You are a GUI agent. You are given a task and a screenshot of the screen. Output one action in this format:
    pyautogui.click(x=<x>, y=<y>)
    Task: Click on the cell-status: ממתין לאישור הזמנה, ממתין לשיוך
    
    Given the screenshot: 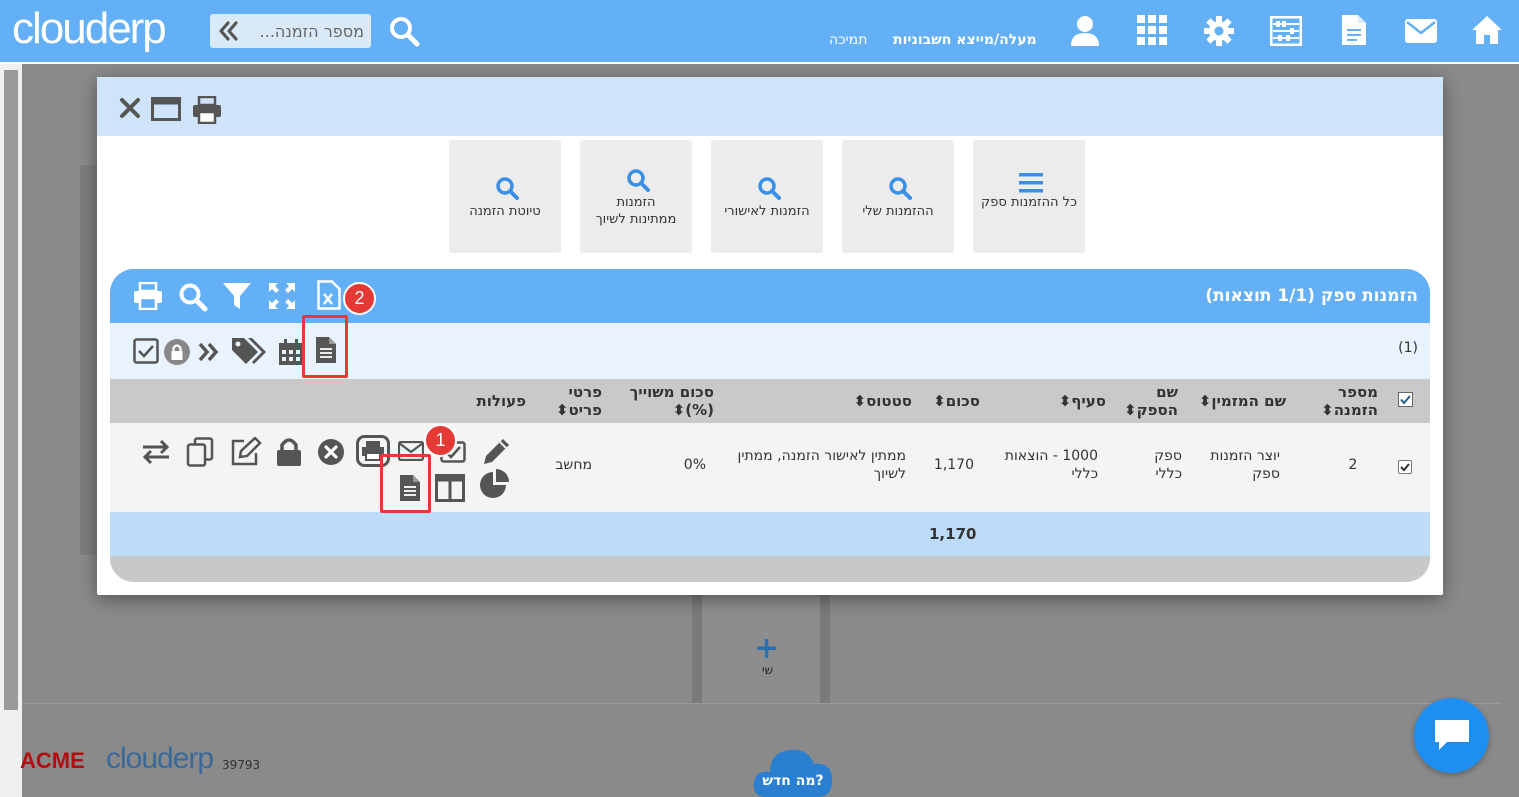 What is the action you would take?
    pyautogui.click(x=821, y=465)
    